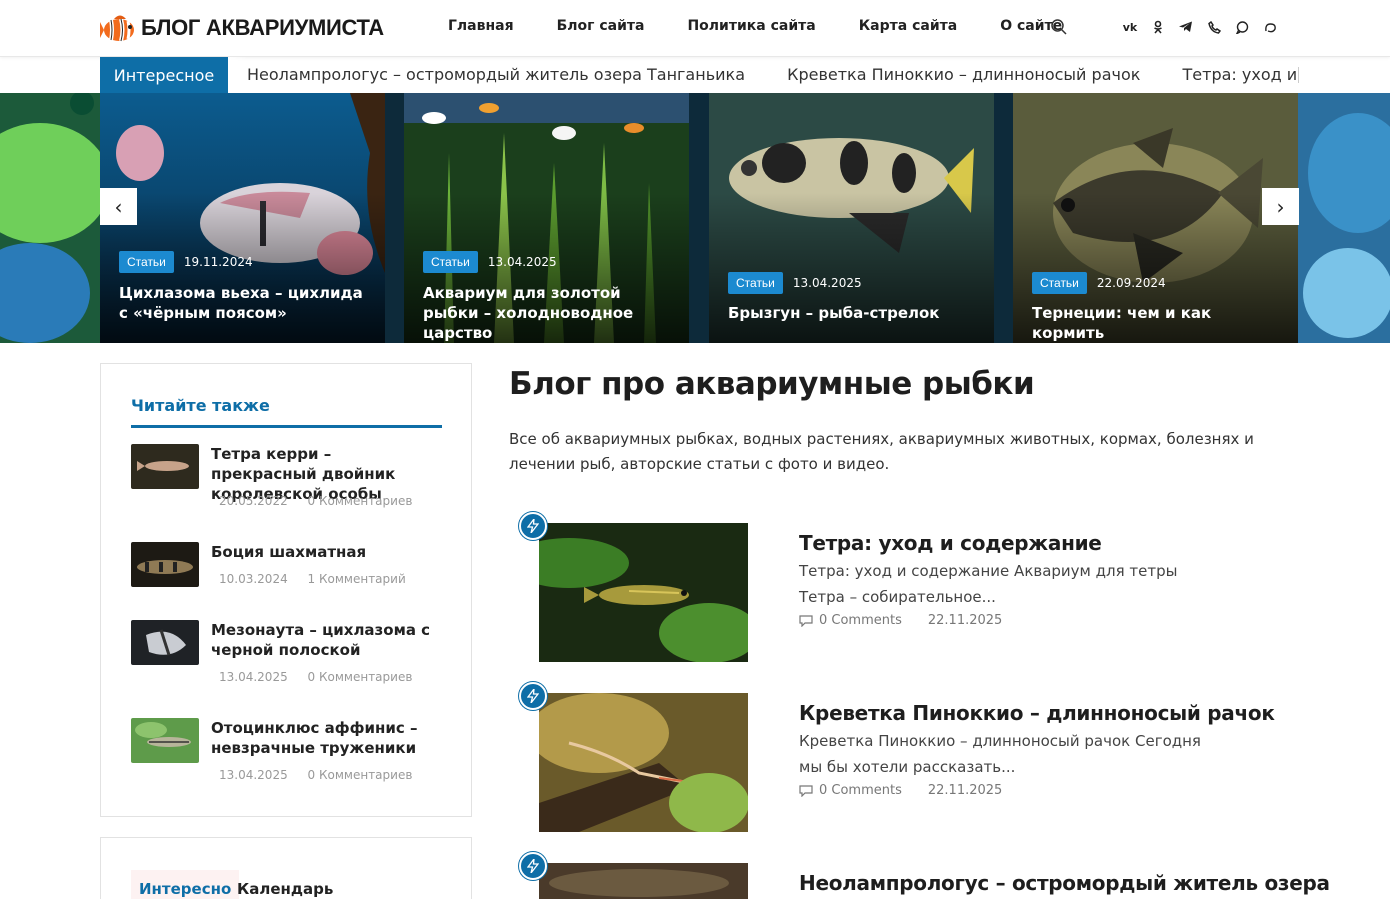 Image resolution: width=1390 pixels, height=899 pixels. Describe the element at coordinates (238, 75) in the screenshot. I see `ticker-fade` at that location.